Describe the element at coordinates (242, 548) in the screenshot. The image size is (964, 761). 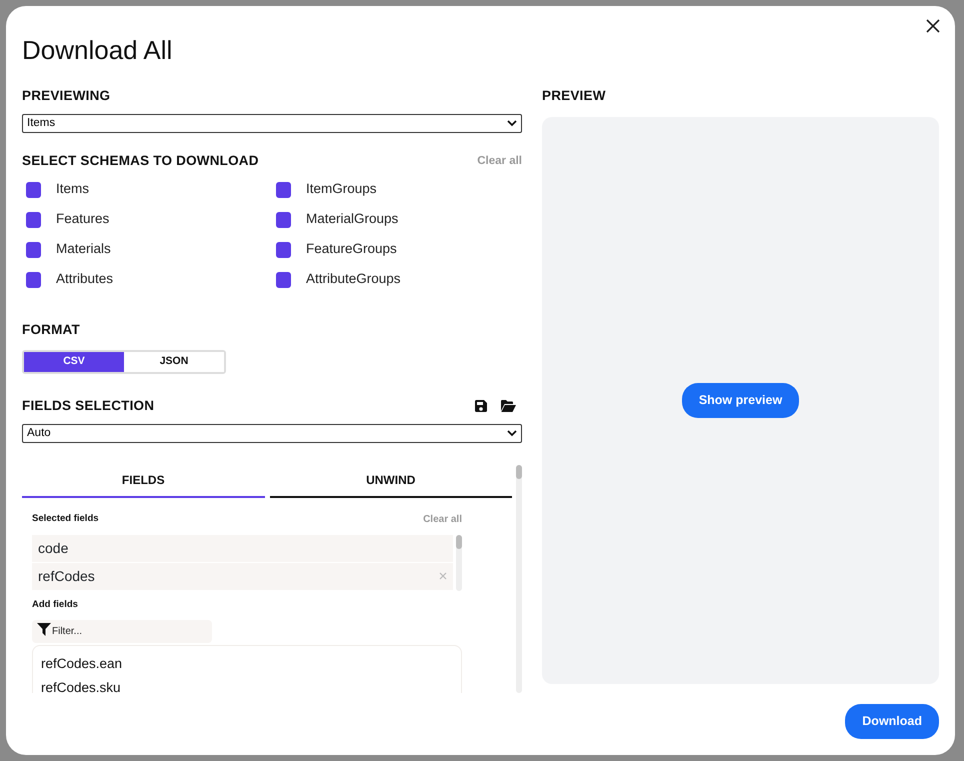
I see `selected-field: code` at that location.